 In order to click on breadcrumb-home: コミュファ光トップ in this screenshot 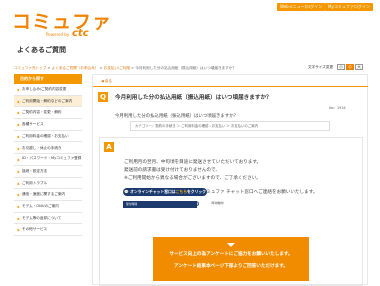, I will do `click(30, 68)`.